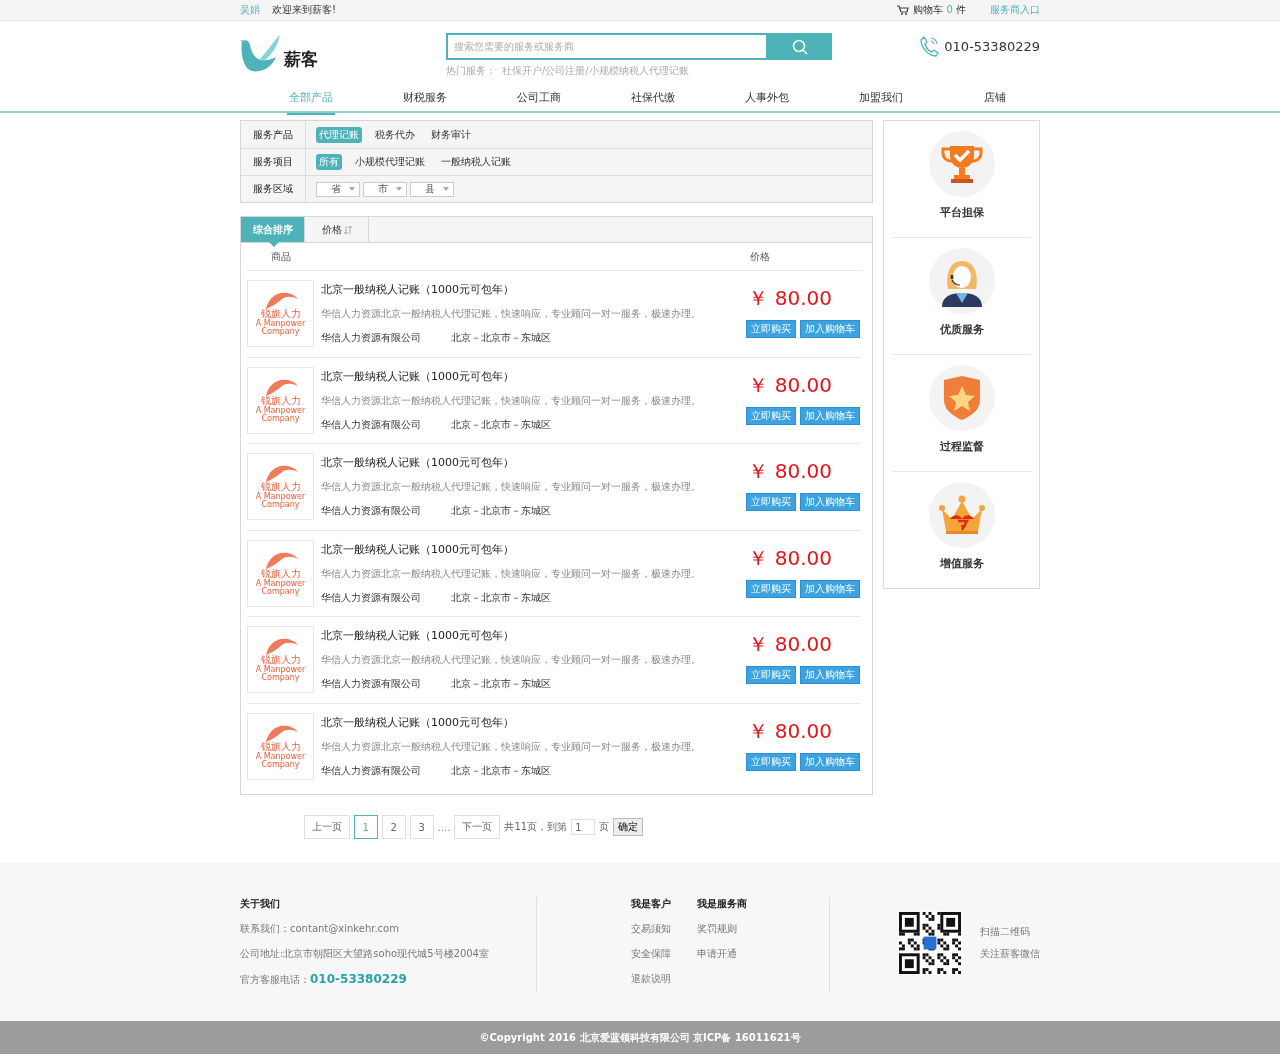  What do you see at coordinates (477, 827) in the screenshot?
I see `next-page-button: 下一页` at bounding box center [477, 827].